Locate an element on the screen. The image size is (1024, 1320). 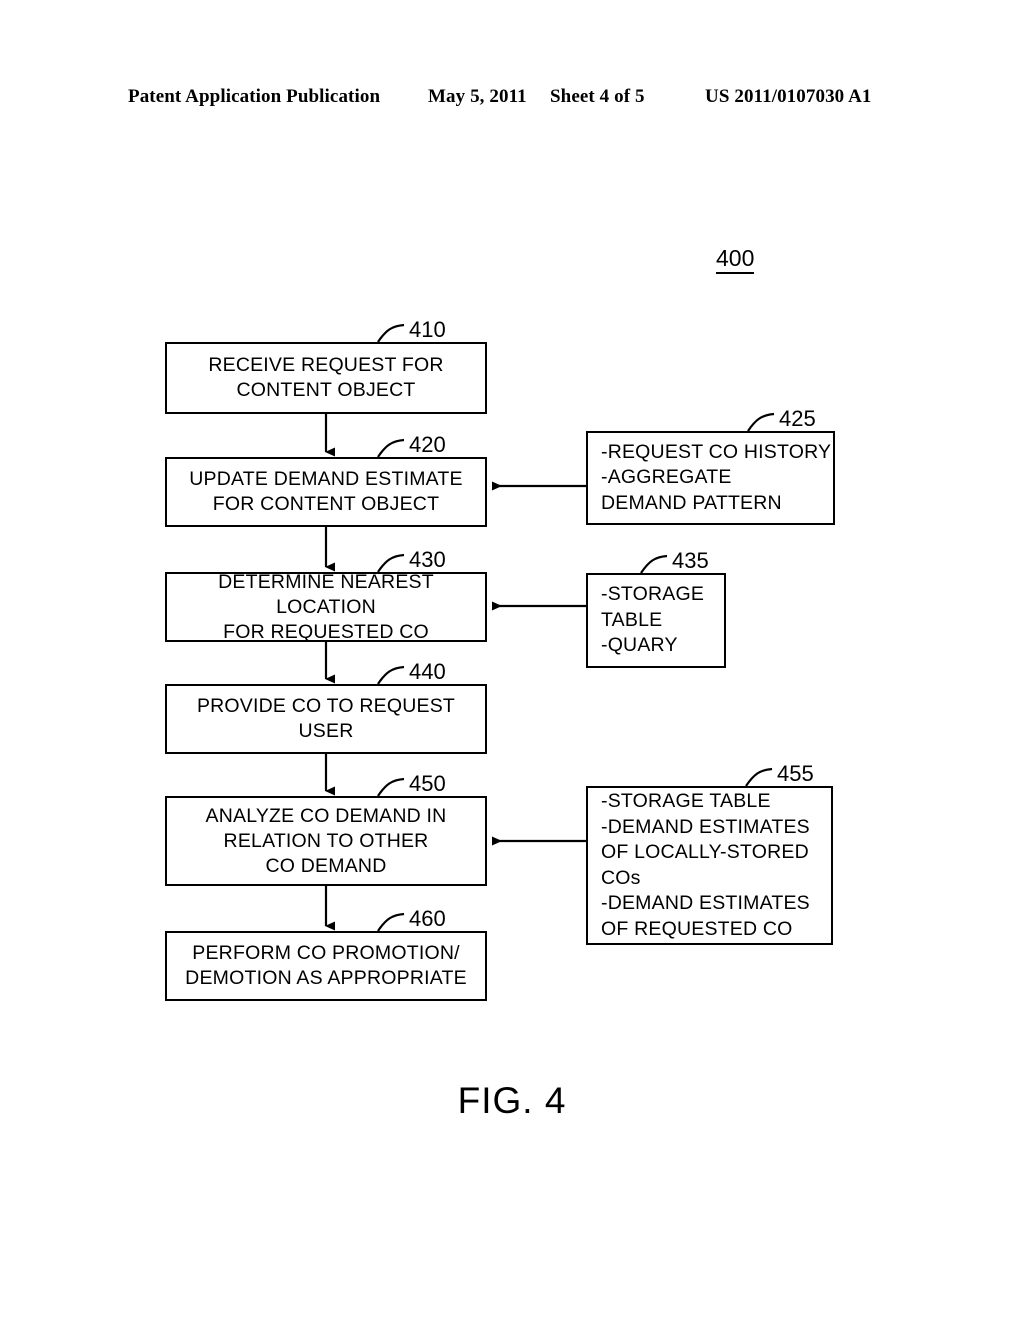
reference-numeral-410: 410 is located at coordinates (427, 329).